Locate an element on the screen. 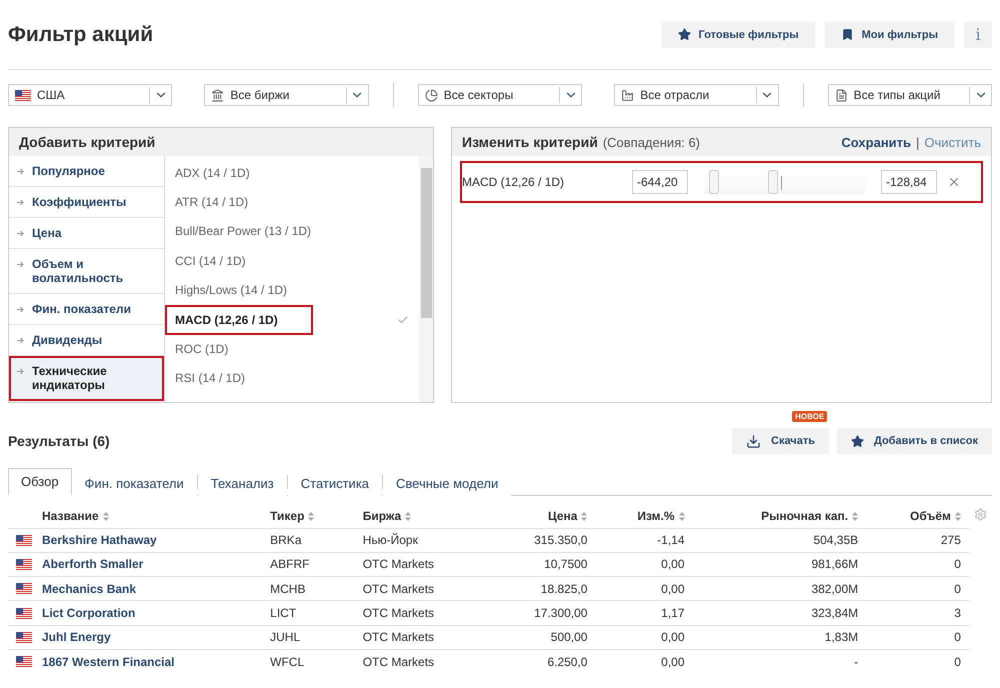 Image resolution: width=1000 pixels, height=688 pixels. document-icon is located at coordinates (841, 95).